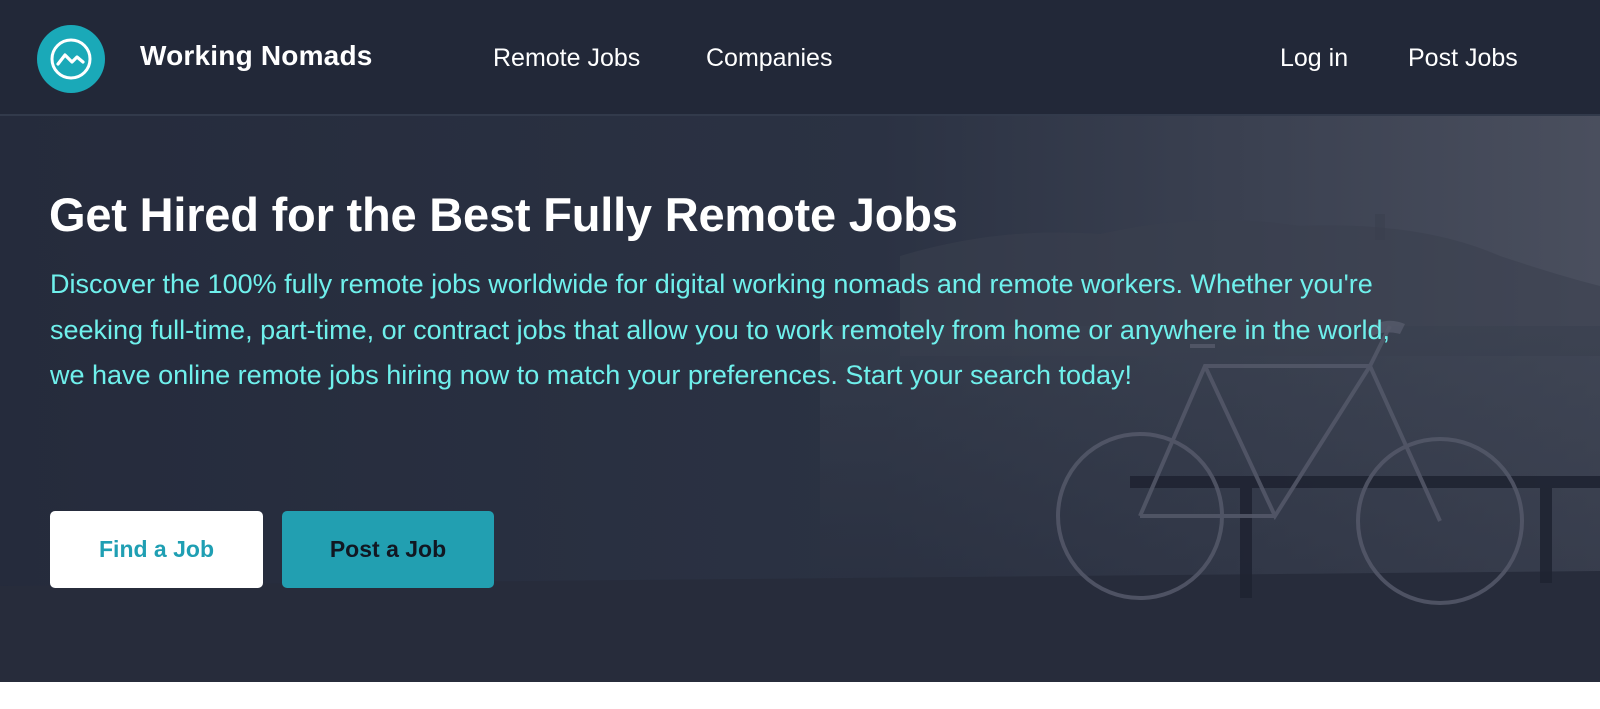 Image resolution: width=1600 pixels, height=709 pixels. What do you see at coordinates (1463, 58) in the screenshot?
I see `nav-post-jobs: Post Jobs` at bounding box center [1463, 58].